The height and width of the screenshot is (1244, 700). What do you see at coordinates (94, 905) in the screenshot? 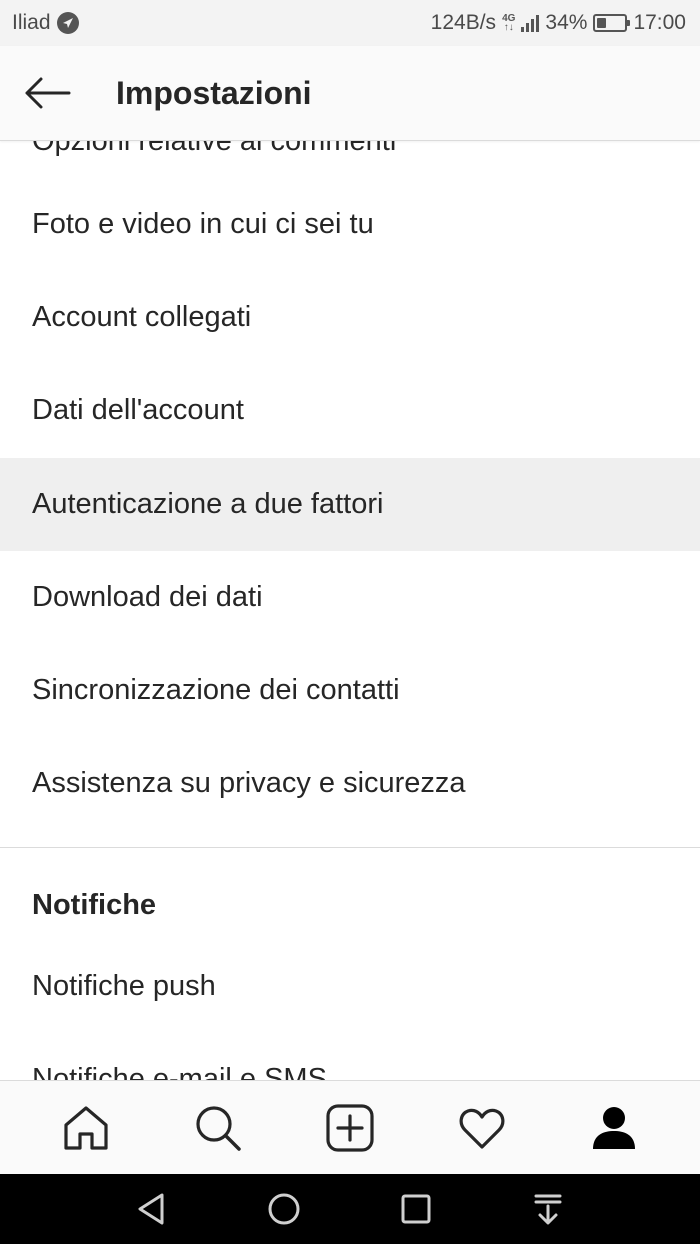
I see `notifications-heading: Notifiche` at bounding box center [94, 905].